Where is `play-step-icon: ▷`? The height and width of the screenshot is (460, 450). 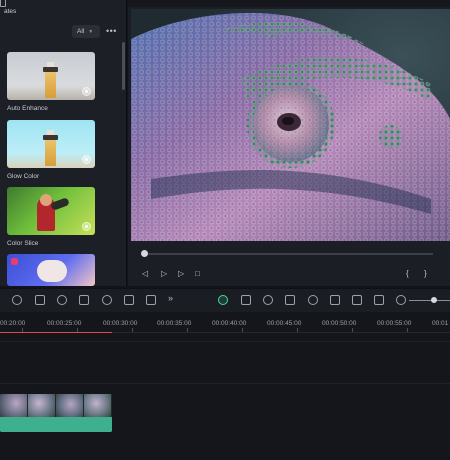 play-step-icon: ▷ is located at coordinates (164, 273).